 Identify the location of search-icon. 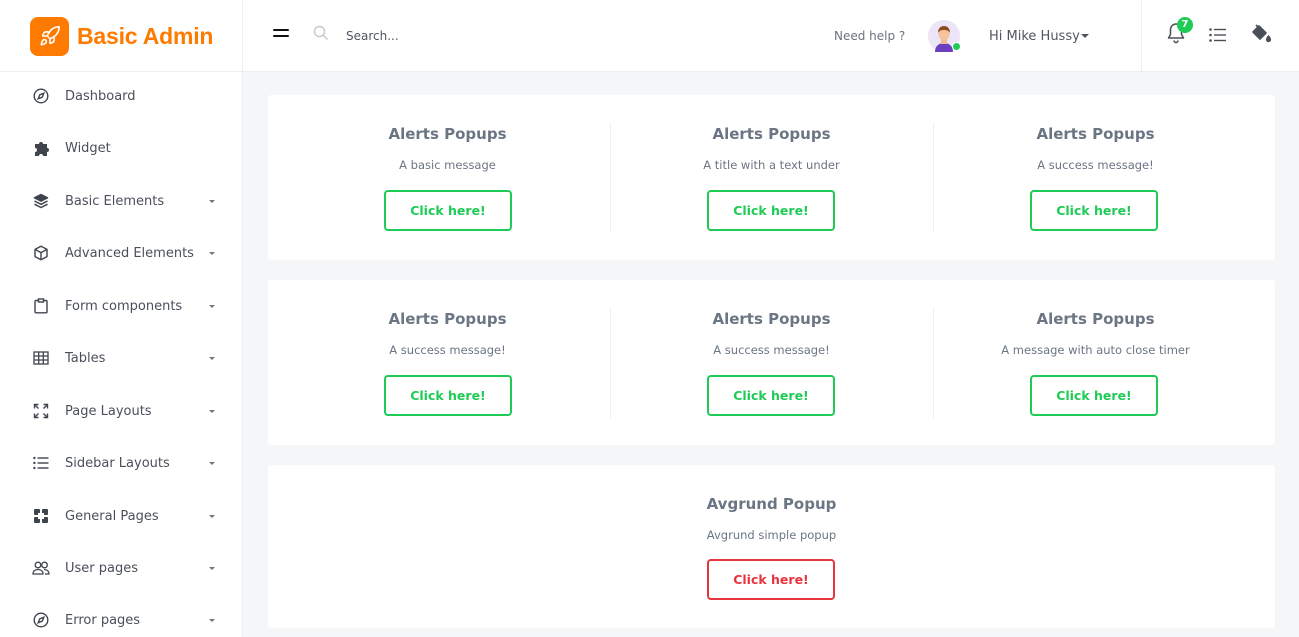
(321, 35).